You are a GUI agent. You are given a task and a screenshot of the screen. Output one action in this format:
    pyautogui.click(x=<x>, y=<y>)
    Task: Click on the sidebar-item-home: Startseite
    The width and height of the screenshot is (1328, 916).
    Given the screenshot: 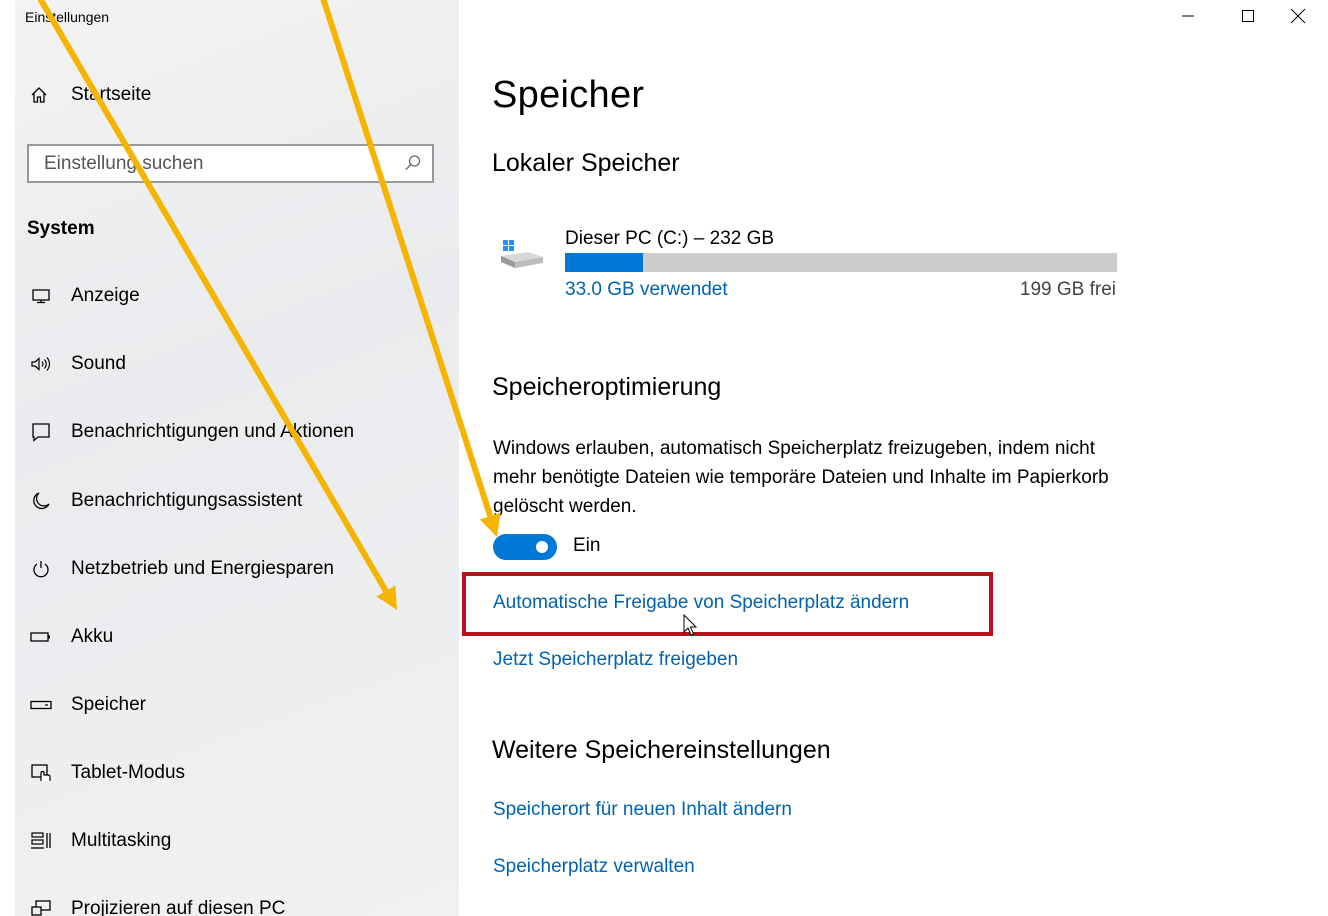 What is the action you would take?
    pyautogui.click(x=90, y=95)
    